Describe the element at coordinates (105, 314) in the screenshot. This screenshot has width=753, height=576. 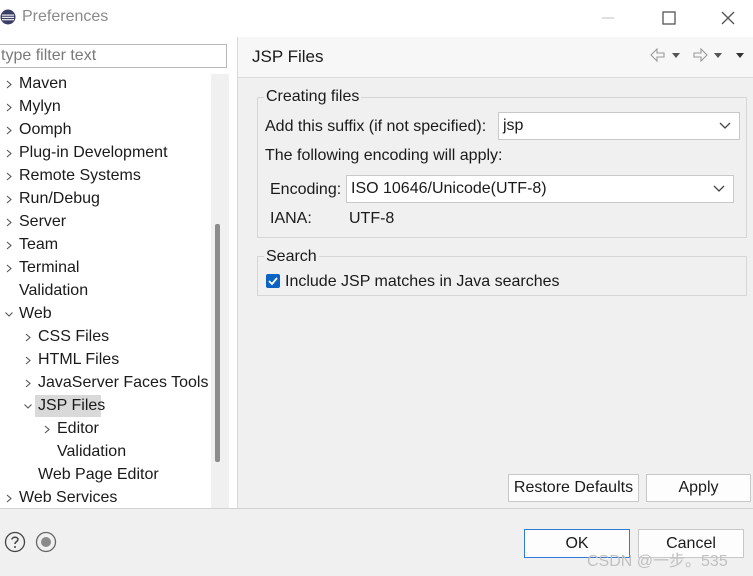
I see `tree-item: Web` at that location.